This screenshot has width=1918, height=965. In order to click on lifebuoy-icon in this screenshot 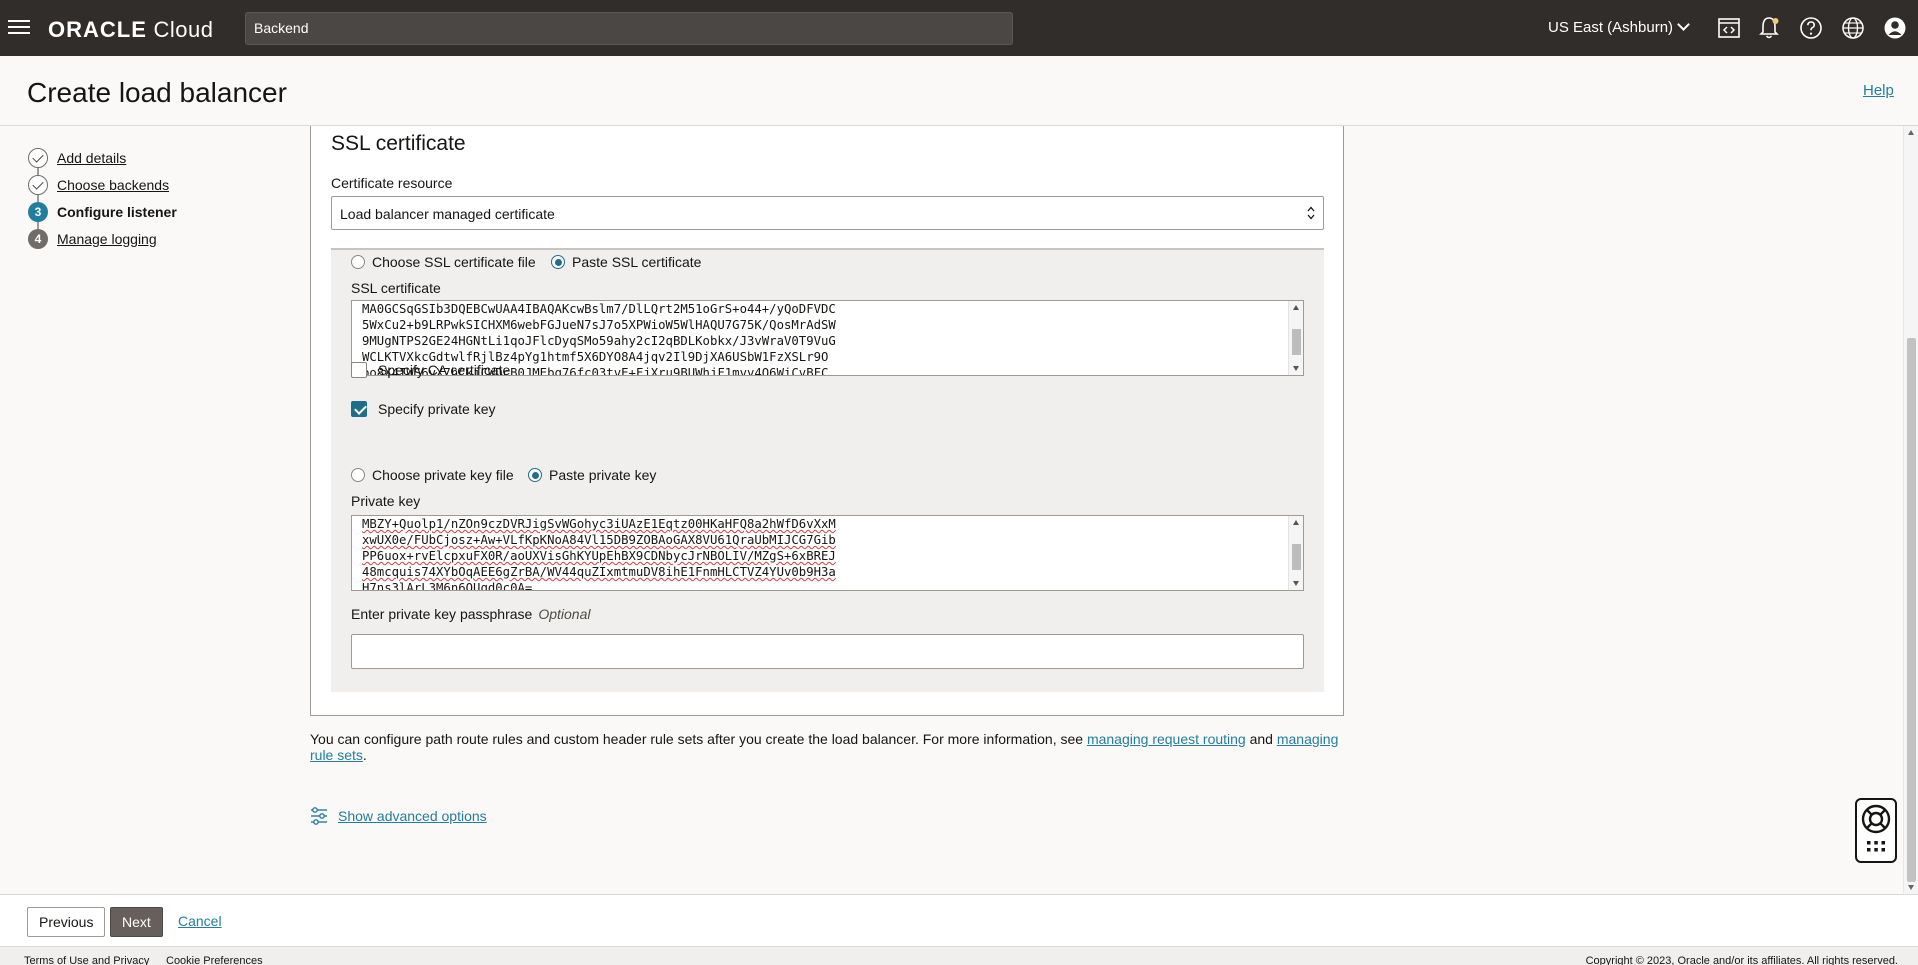, I will do `click(1876, 828)`.